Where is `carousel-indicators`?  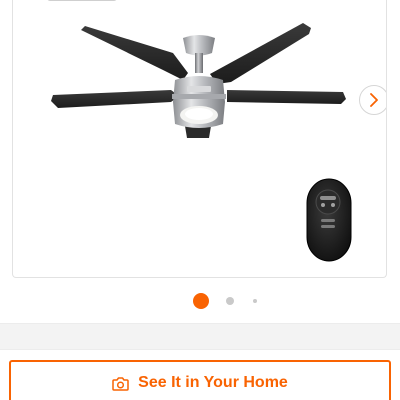
carousel-indicators is located at coordinates (200, 301).